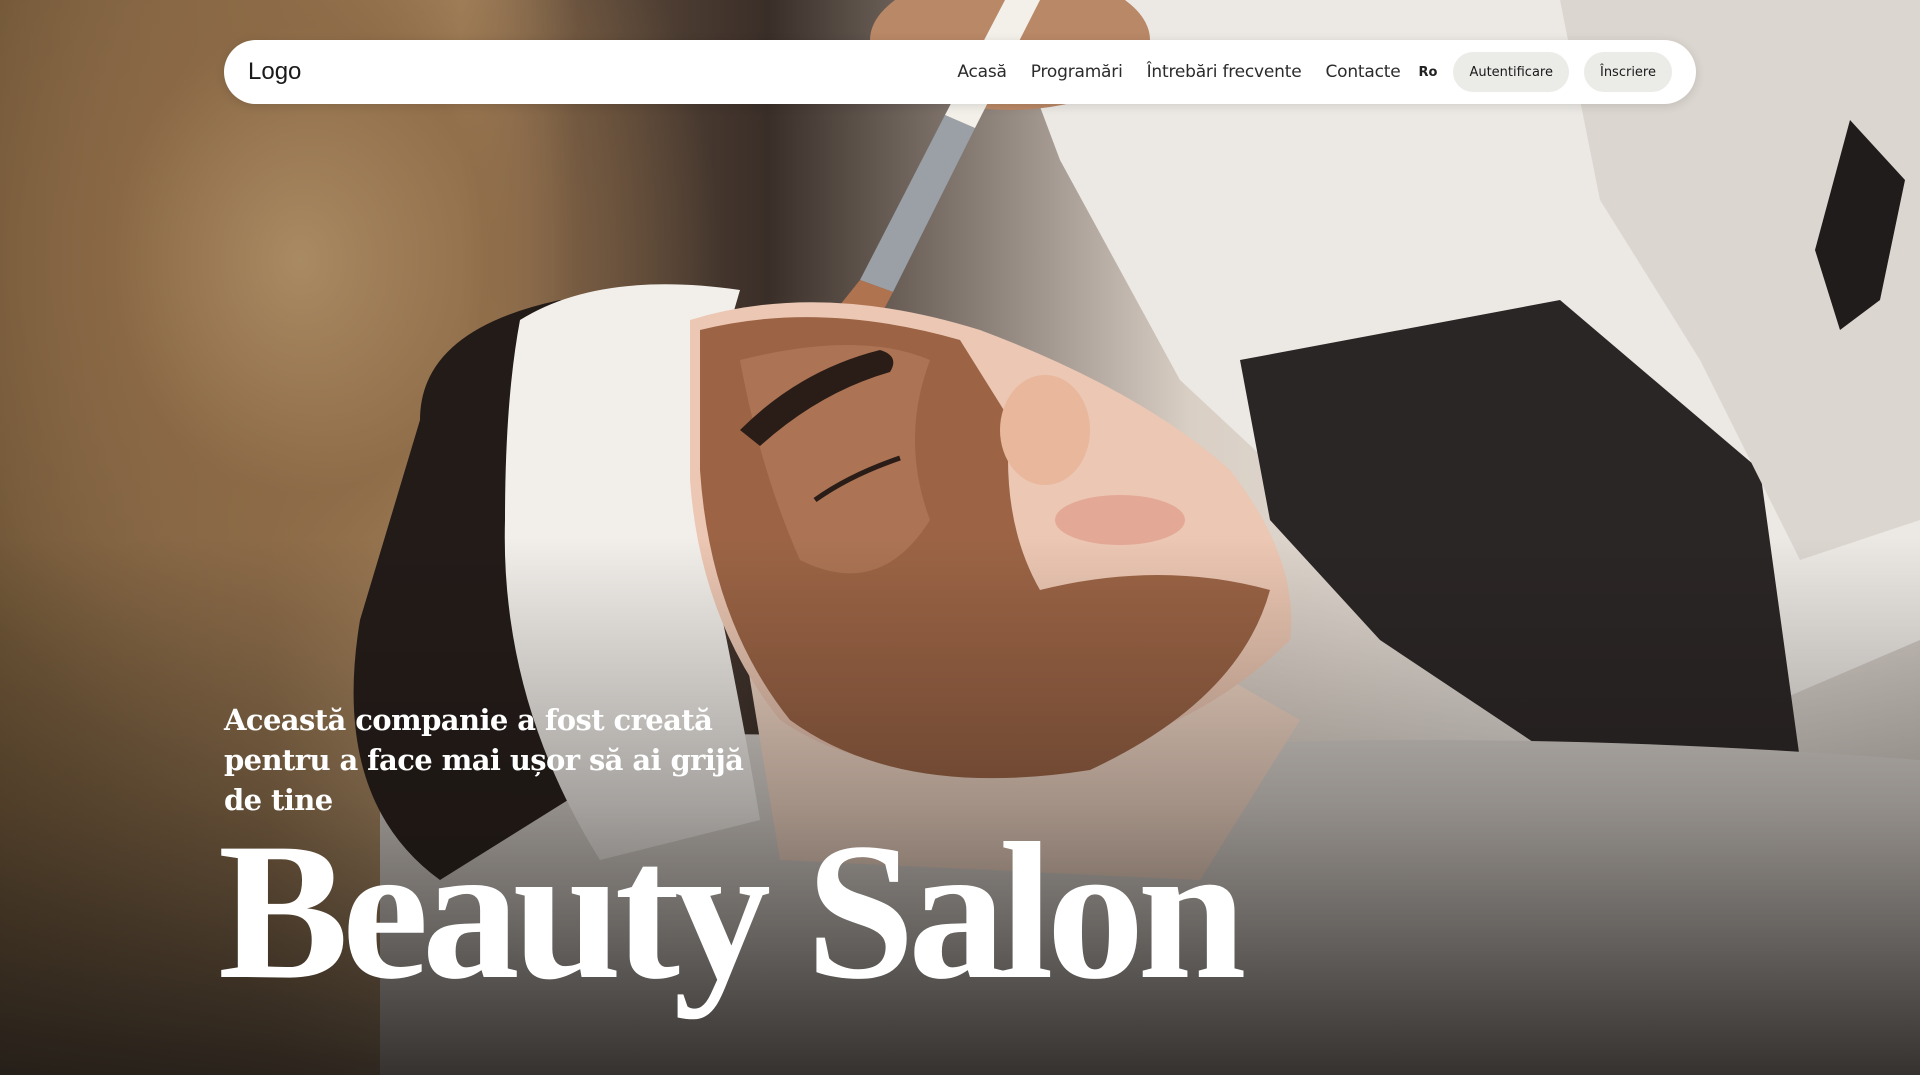 This screenshot has width=1920, height=1075. Describe the element at coordinates (1627, 72) in the screenshot. I see `signup-button: Înscriere` at that location.